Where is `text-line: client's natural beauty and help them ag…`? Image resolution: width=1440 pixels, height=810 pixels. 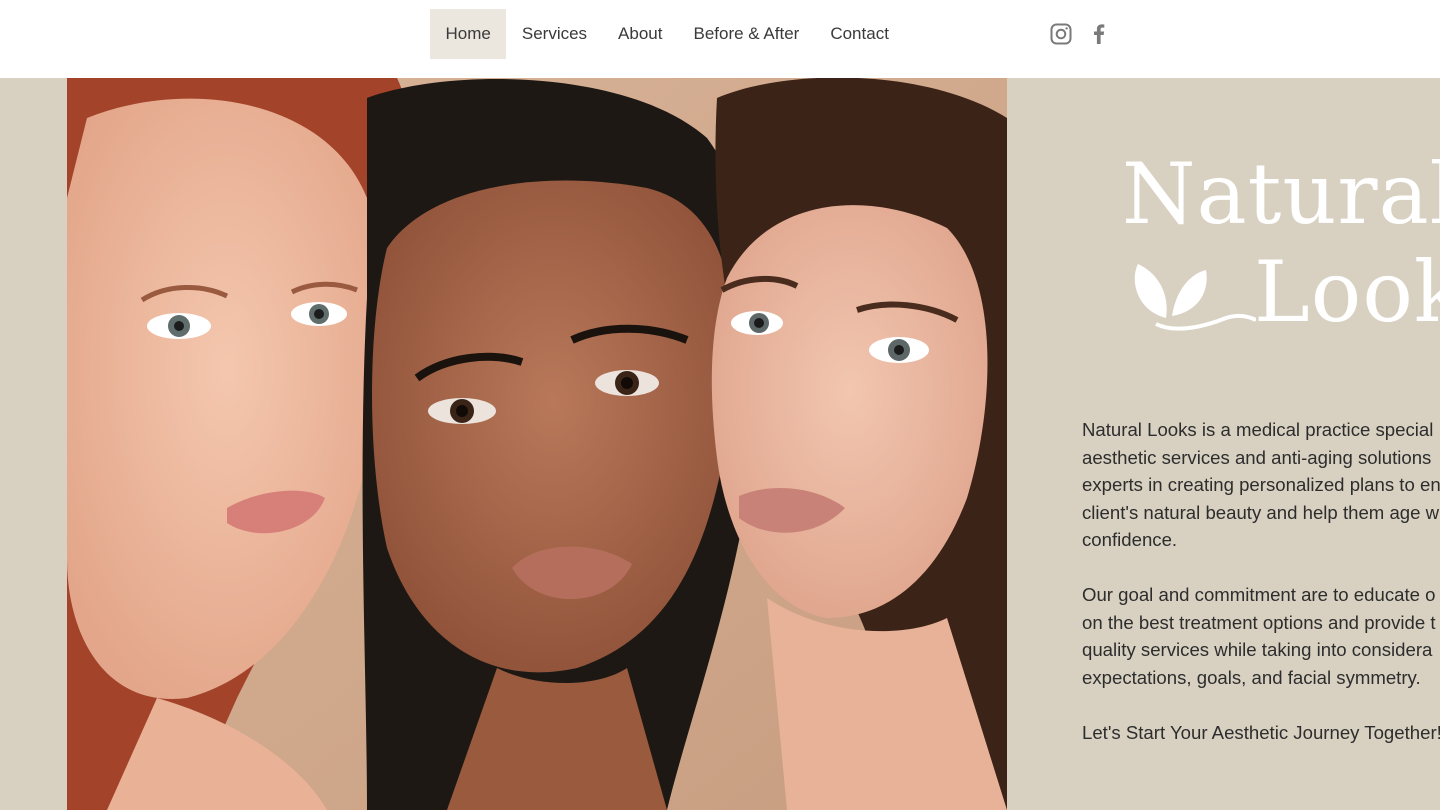 text-line: client's natural beauty and help them ag… is located at coordinates (1261, 512).